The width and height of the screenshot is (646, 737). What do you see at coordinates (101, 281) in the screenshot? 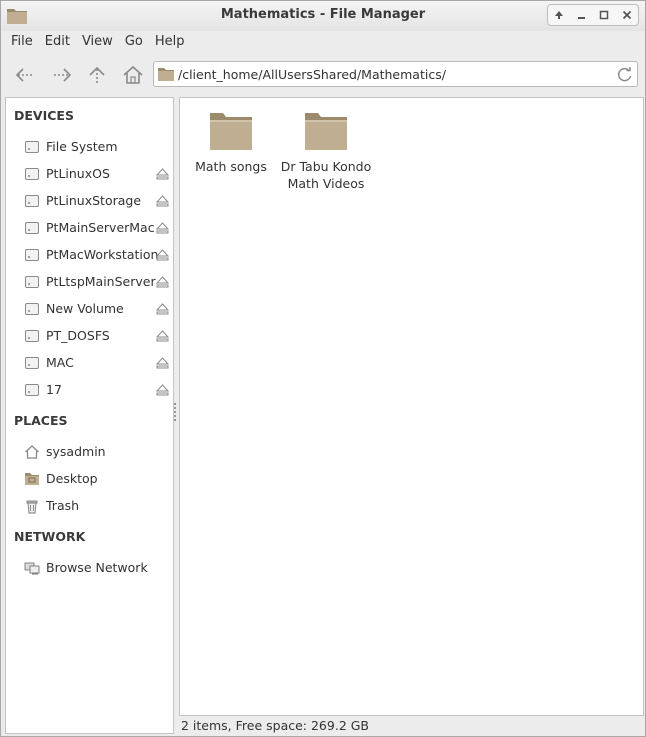
I see `sidebar-item-label: PtLtspMainServer` at bounding box center [101, 281].